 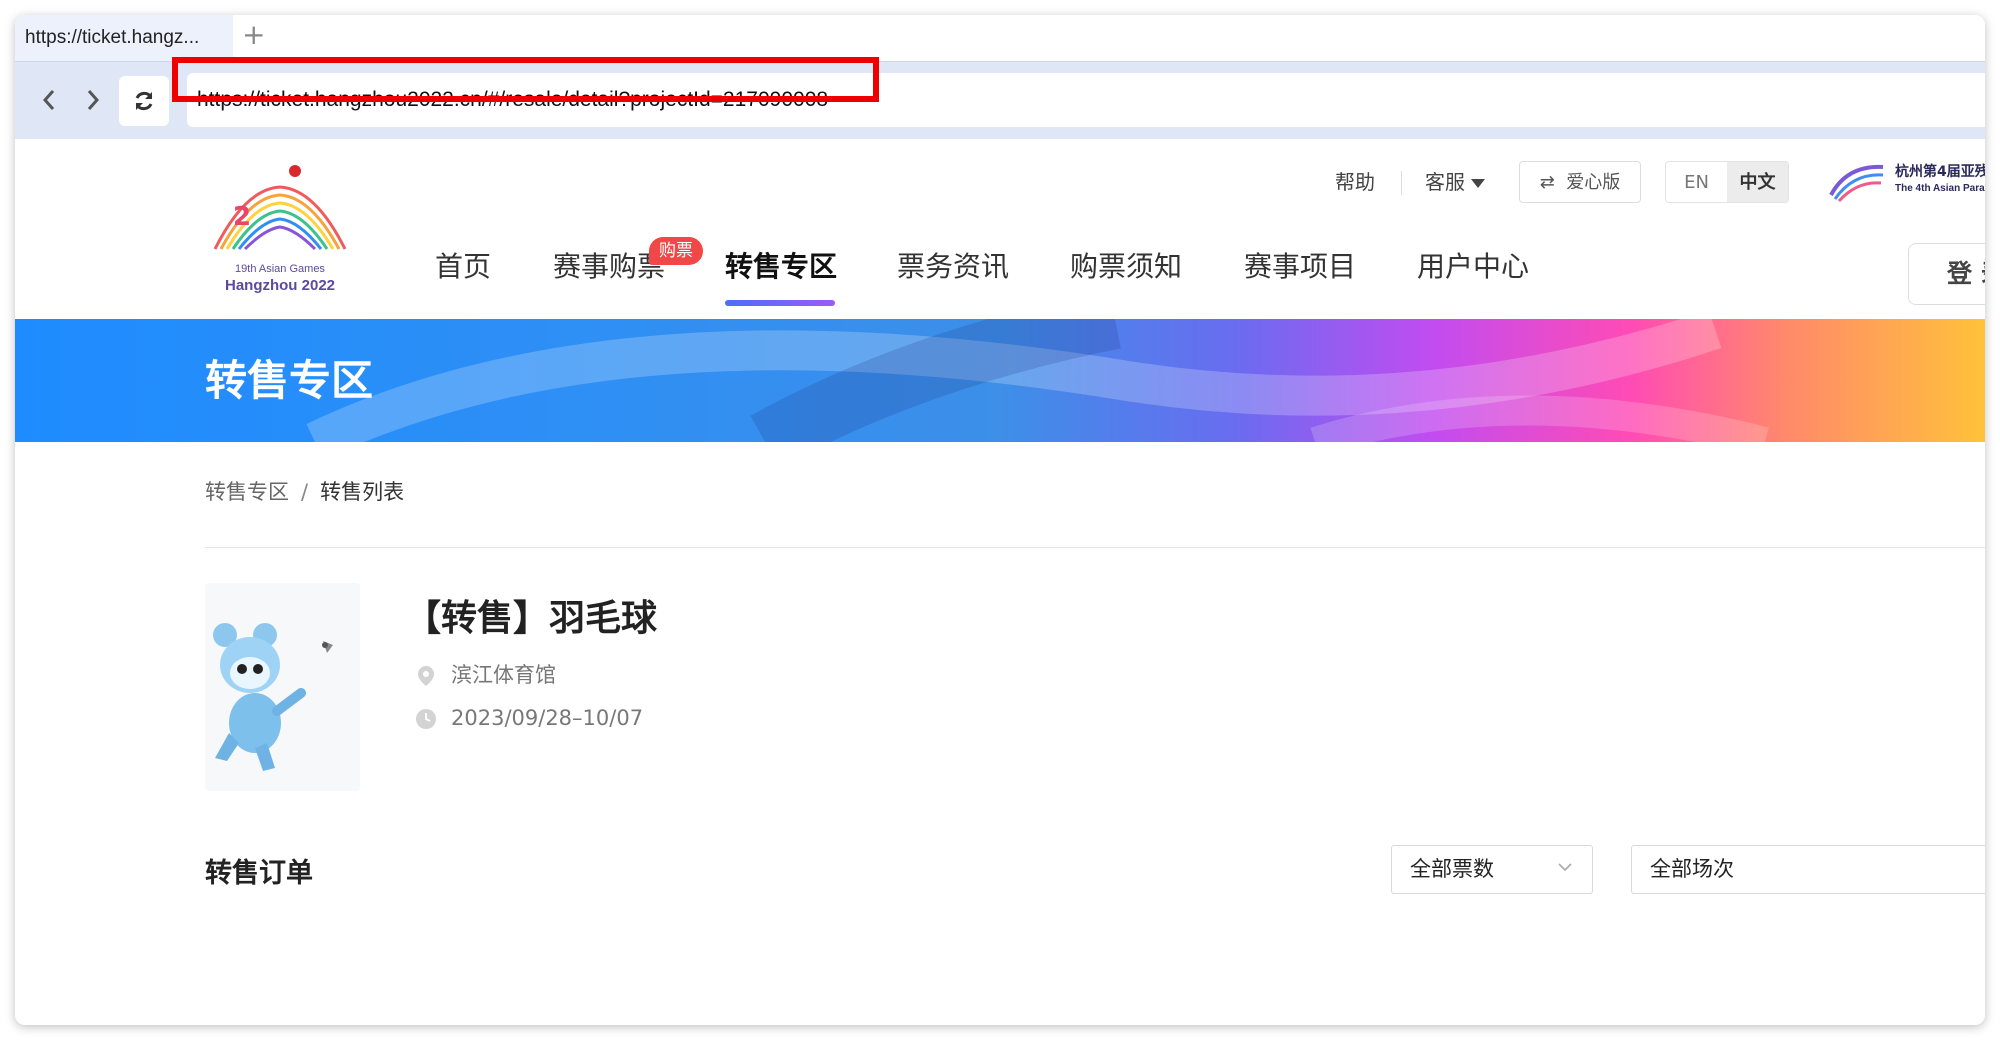 I want to click on clock-icon, so click(x=426, y=719).